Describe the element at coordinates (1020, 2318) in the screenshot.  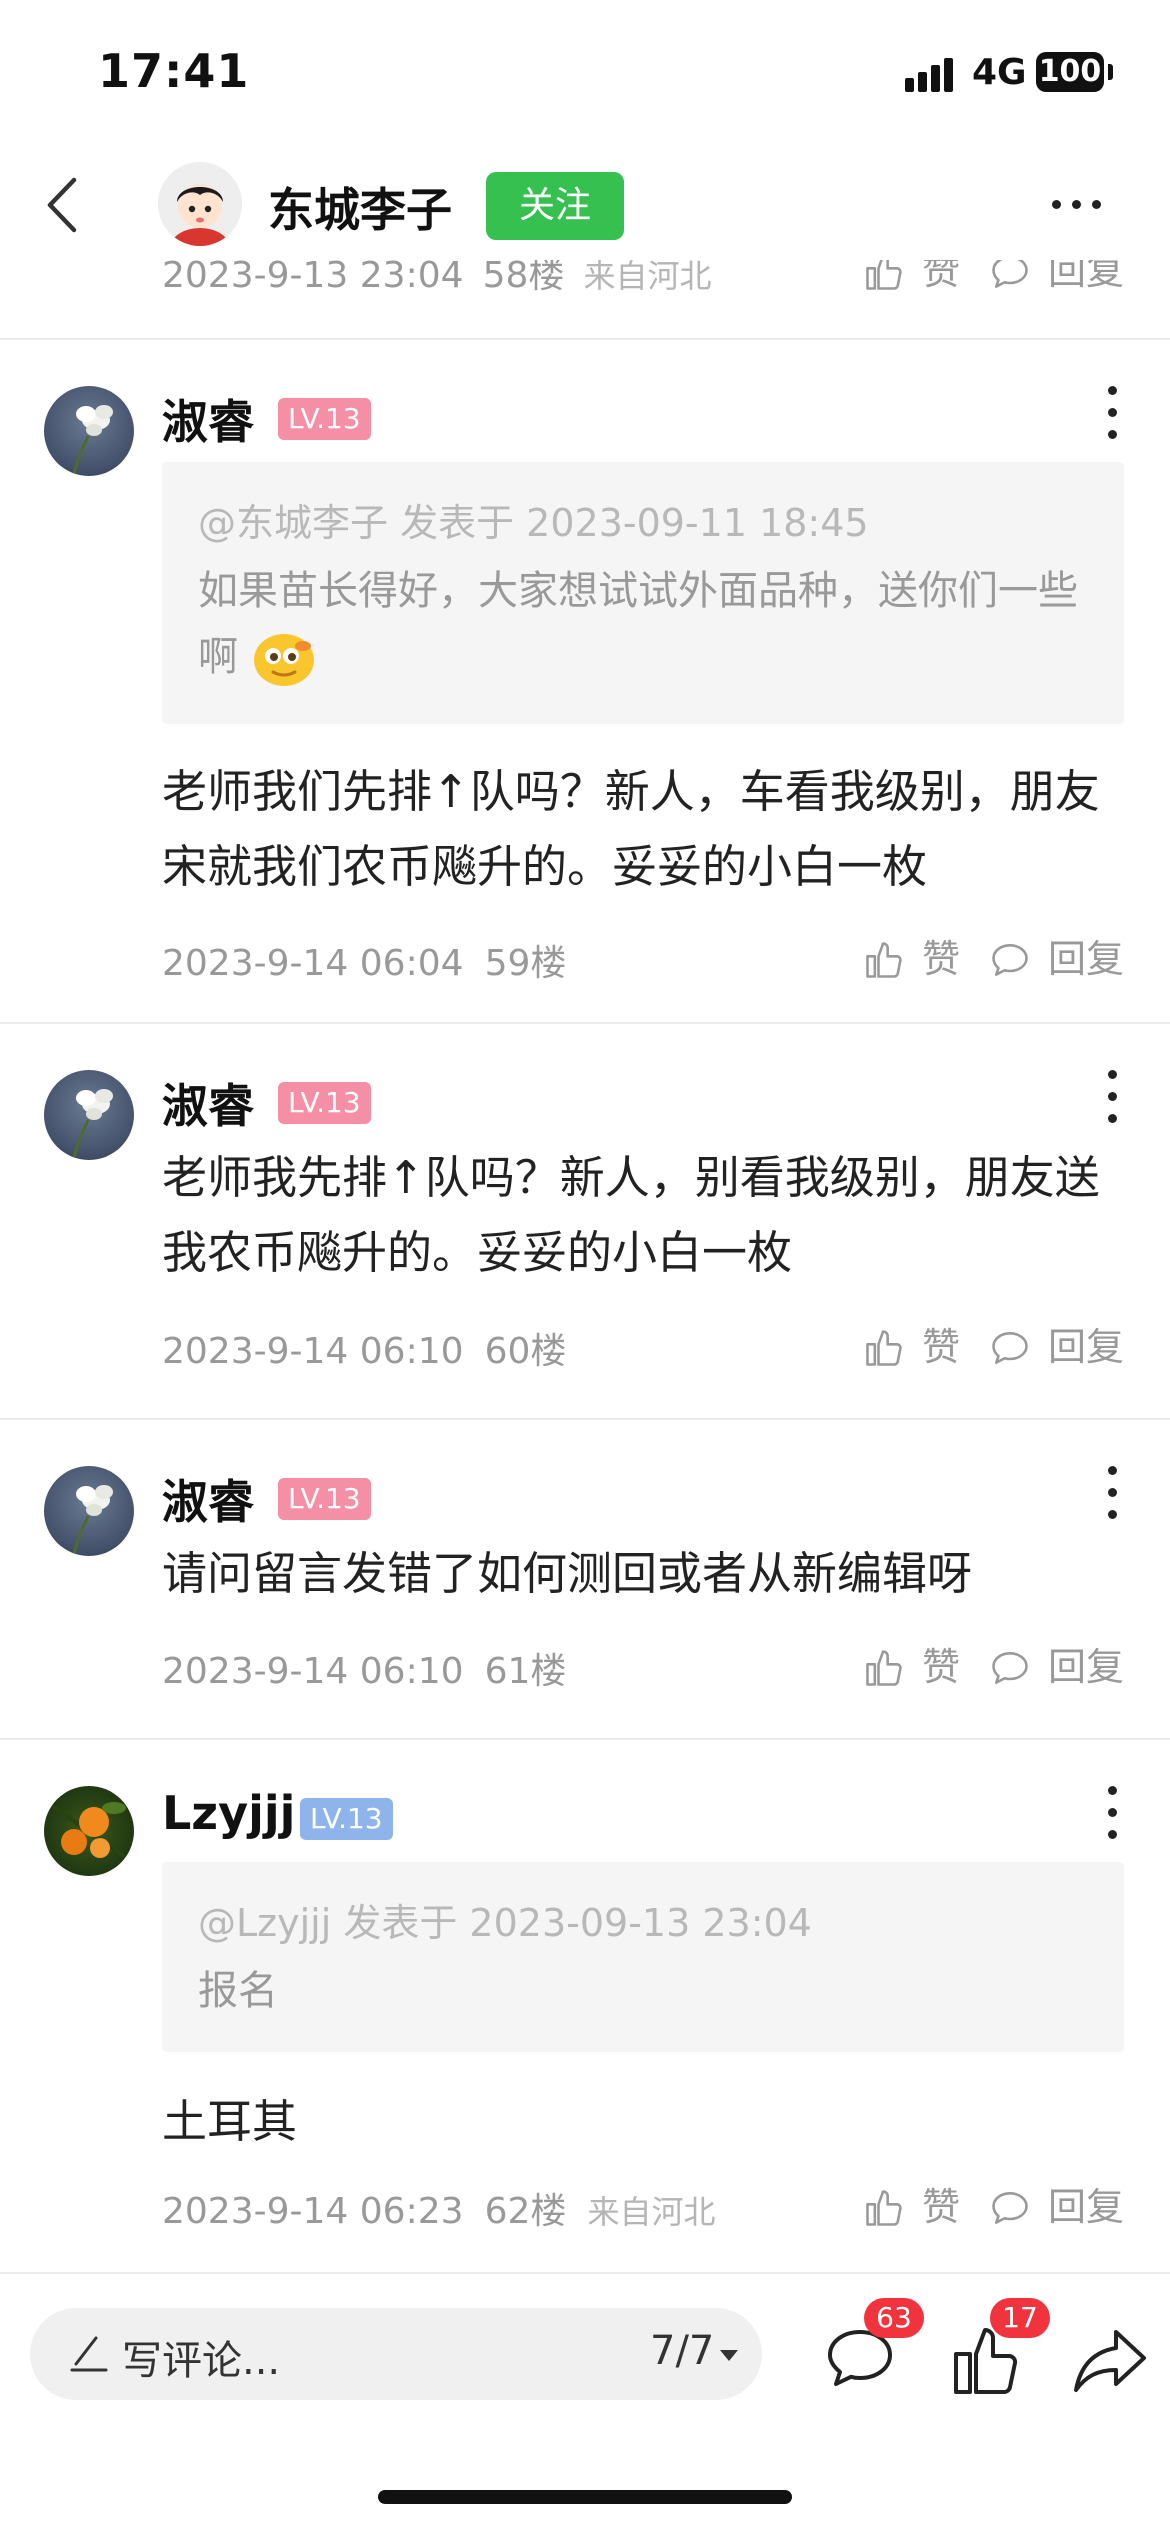
I see `like-count-badge: 17` at that location.